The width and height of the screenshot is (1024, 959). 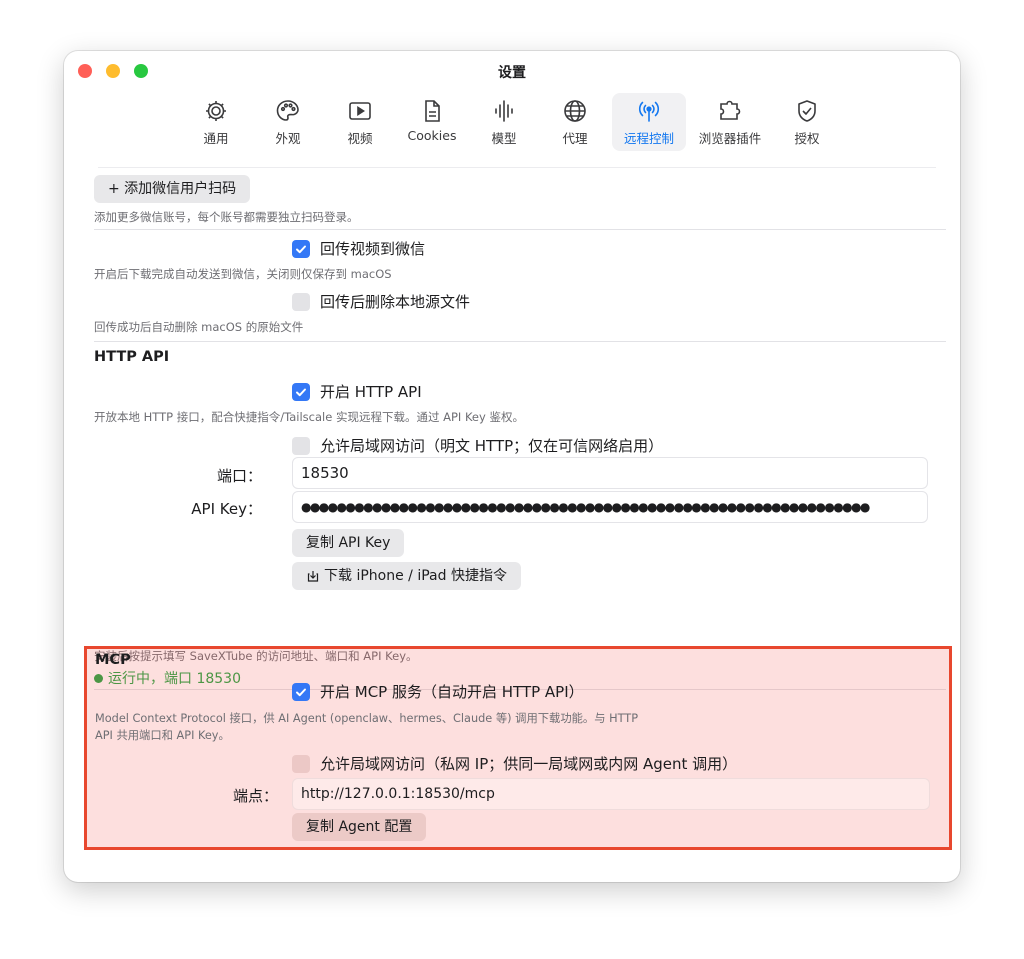 I want to click on copy-api-key-button: 复制 API Key, so click(x=348, y=543).